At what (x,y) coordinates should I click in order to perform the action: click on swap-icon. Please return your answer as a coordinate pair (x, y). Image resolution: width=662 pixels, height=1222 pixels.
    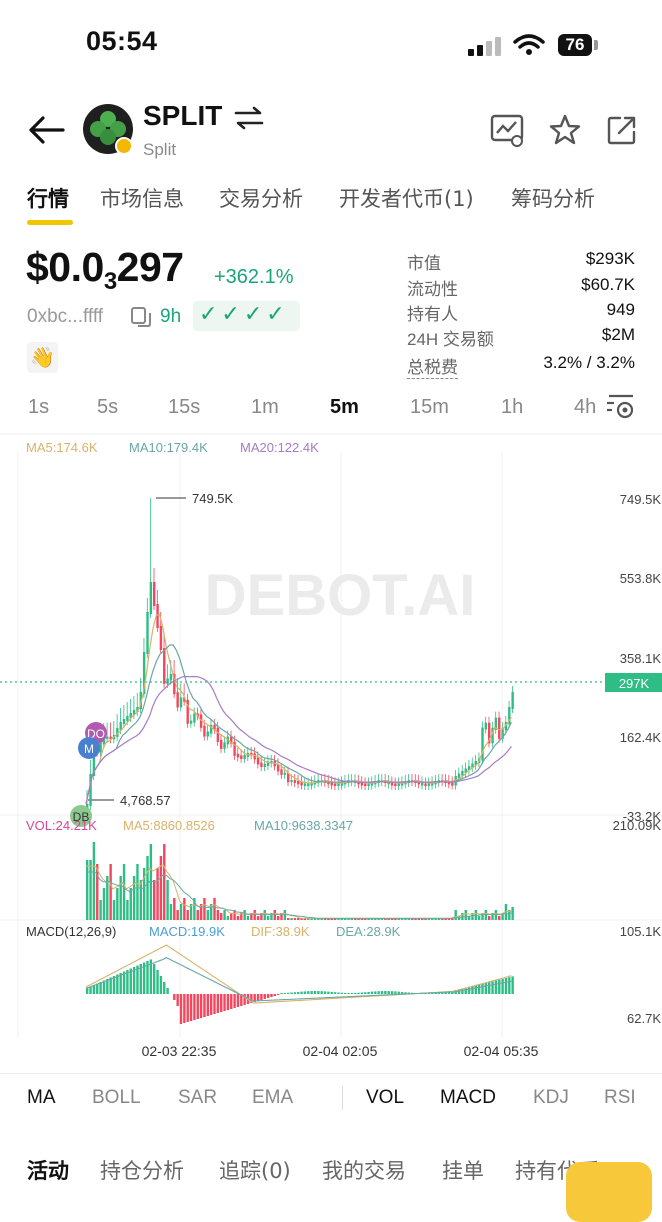
    Looking at the image, I should click on (249, 118).